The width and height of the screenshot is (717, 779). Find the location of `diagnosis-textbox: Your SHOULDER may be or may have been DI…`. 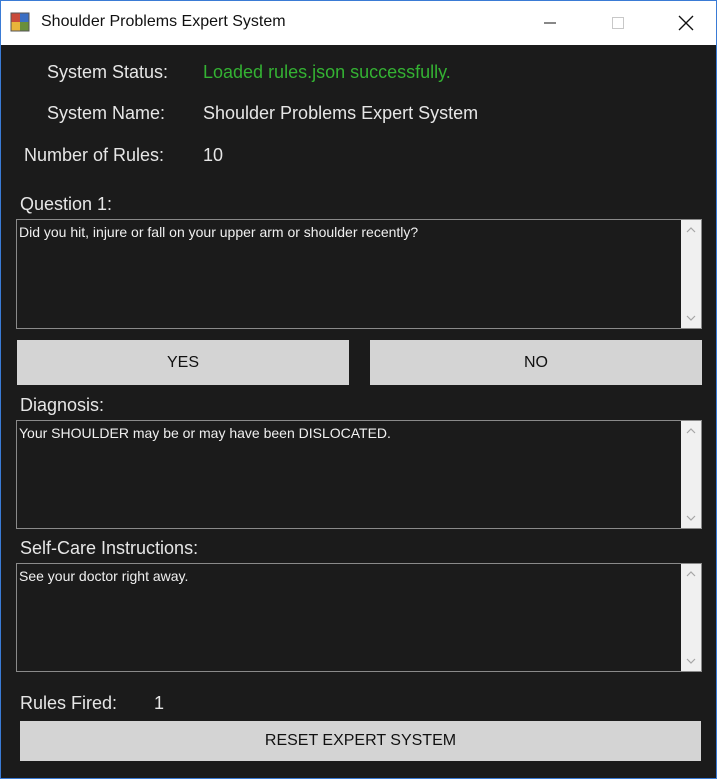

diagnosis-textbox: Your SHOULDER may be or may have been DI… is located at coordinates (359, 474).